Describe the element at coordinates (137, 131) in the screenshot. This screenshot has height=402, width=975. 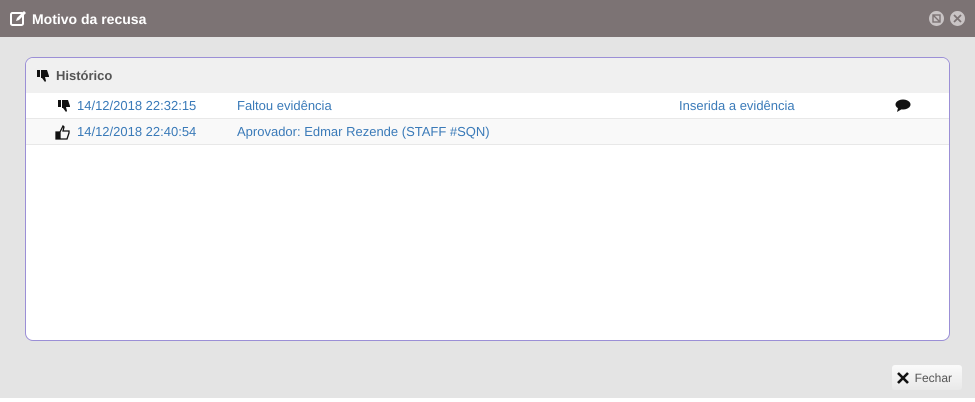
I see `date-text: 14/12/2018 22:40:54` at that location.